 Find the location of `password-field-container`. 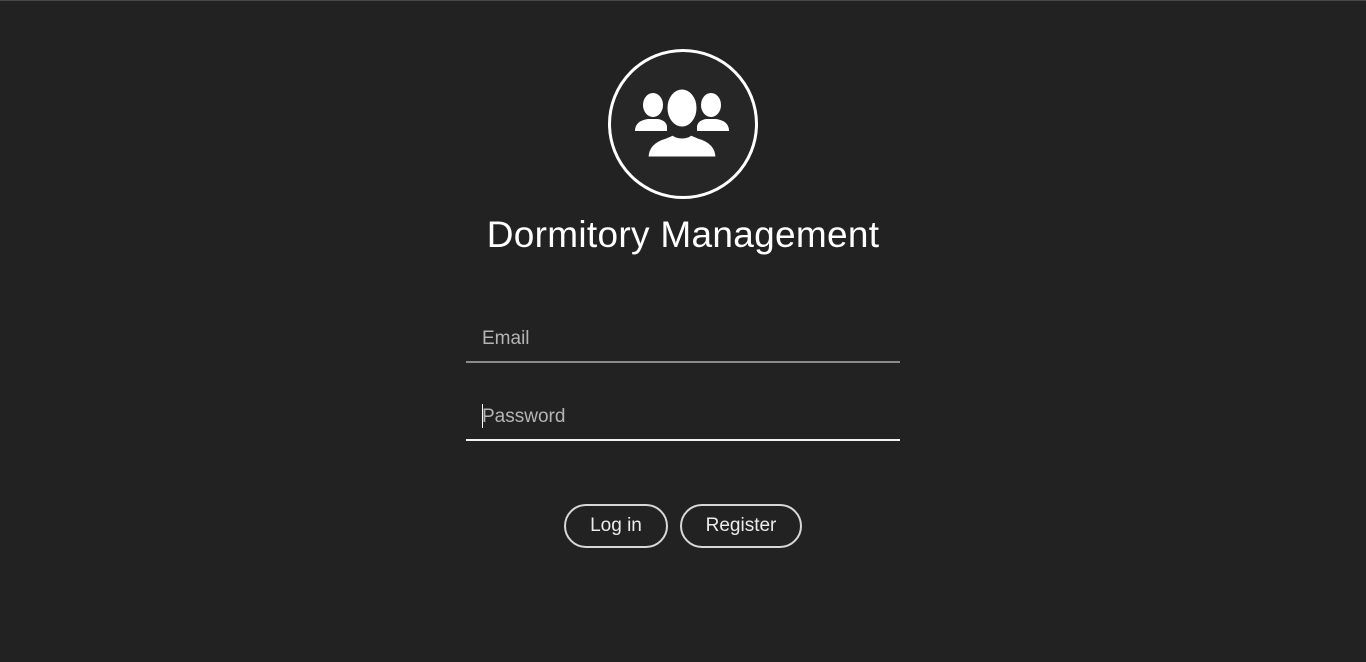

password-field-container is located at coordinates (683, 418).